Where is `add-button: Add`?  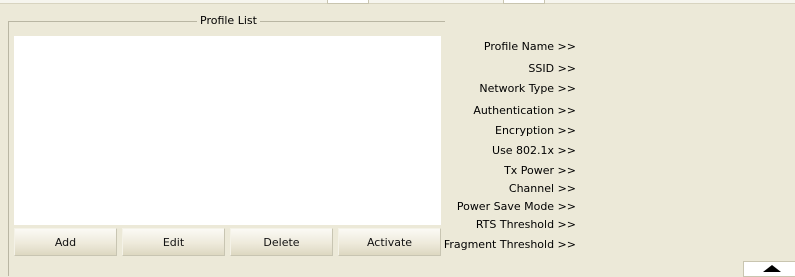
add-button: Add is located at coordinates (65, 242).